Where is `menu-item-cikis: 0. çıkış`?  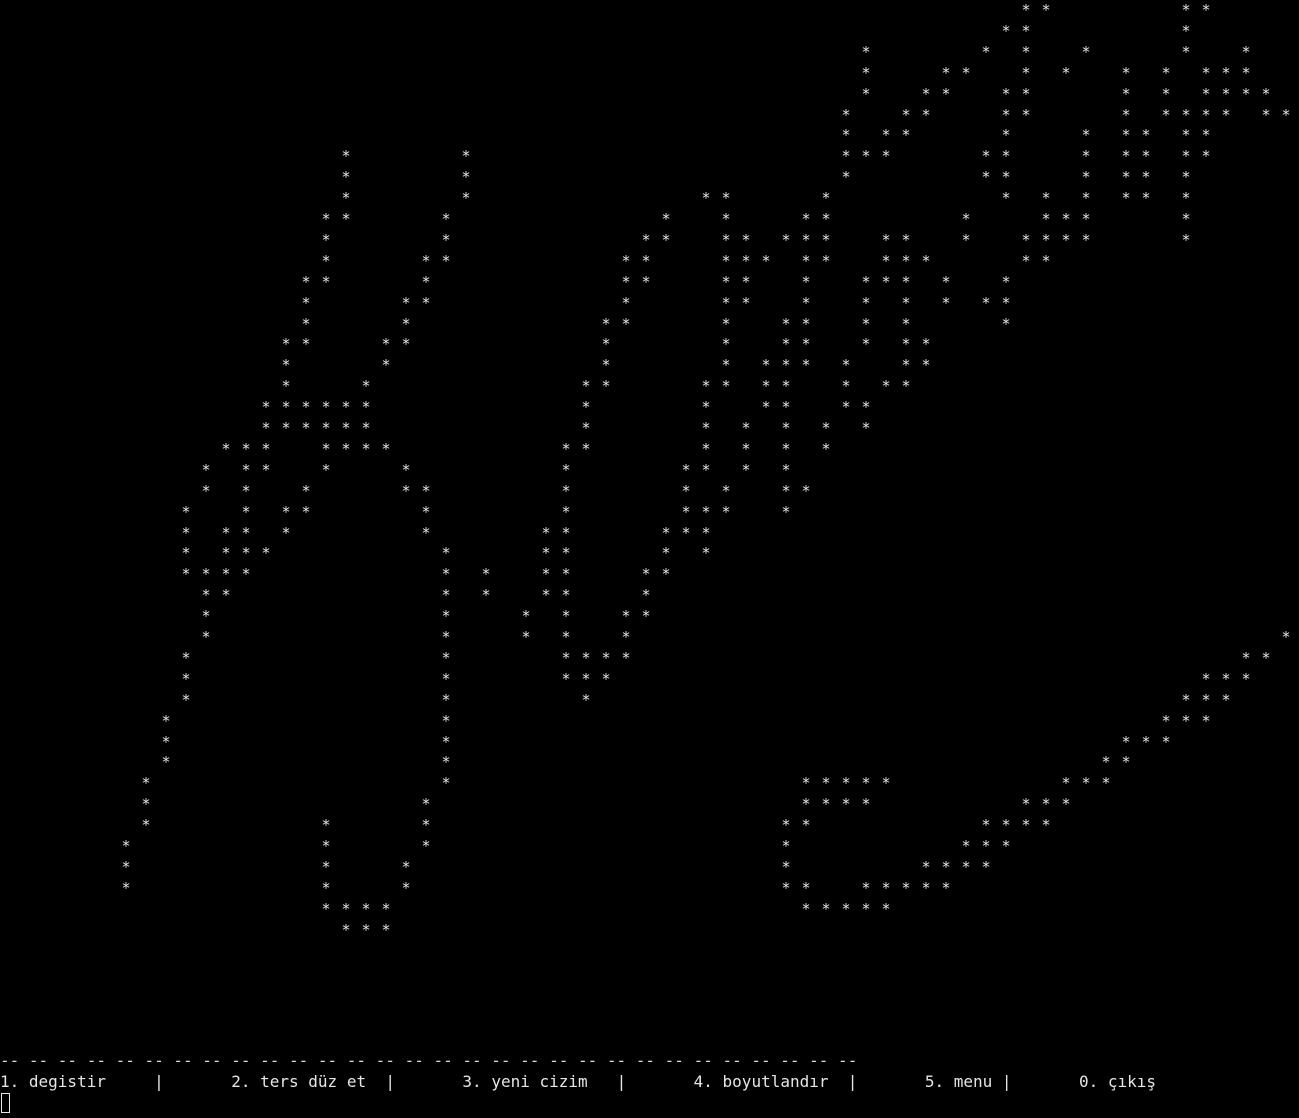 menu-item-cikis: 0. çıkış is located at coordinates (1117, 1081).